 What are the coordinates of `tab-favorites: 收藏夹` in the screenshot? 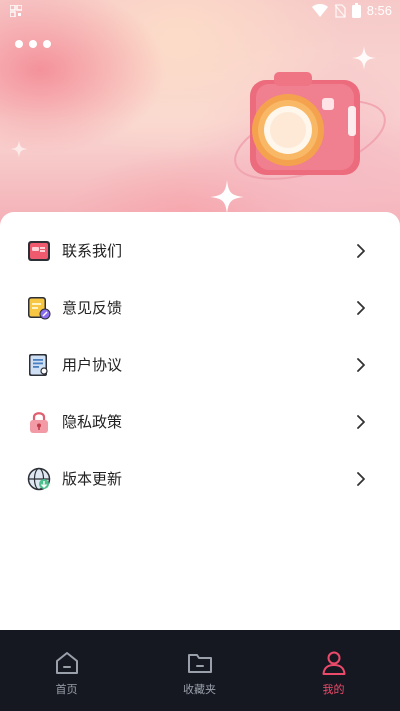 It's located at (199, 670).